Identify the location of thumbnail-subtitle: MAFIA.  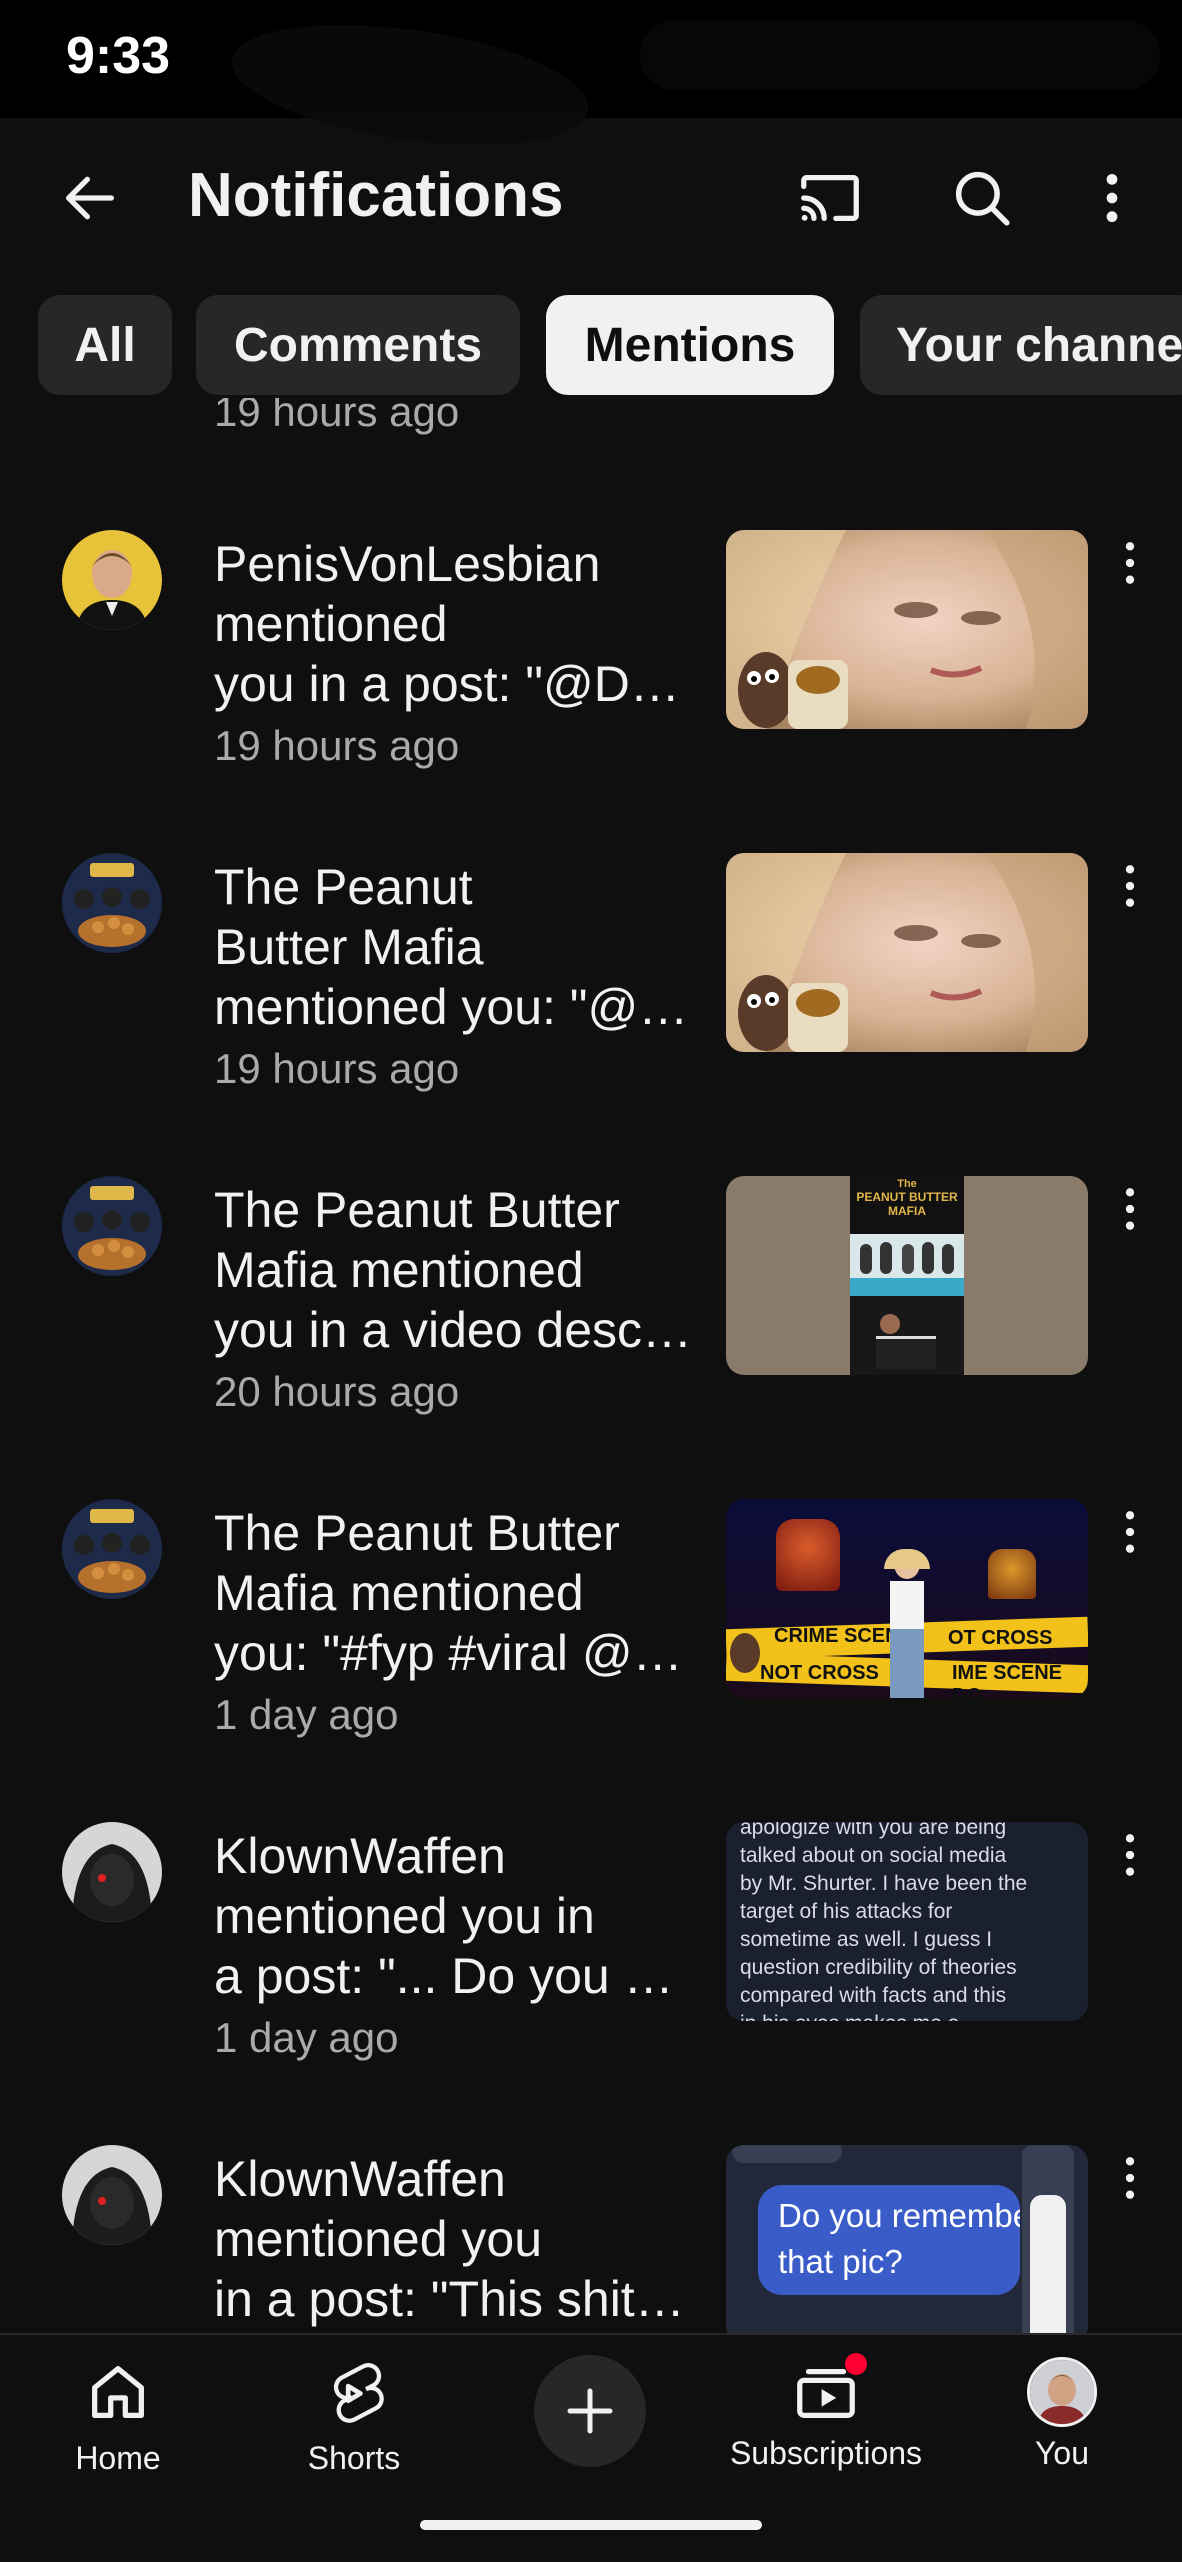
(907, 1211).